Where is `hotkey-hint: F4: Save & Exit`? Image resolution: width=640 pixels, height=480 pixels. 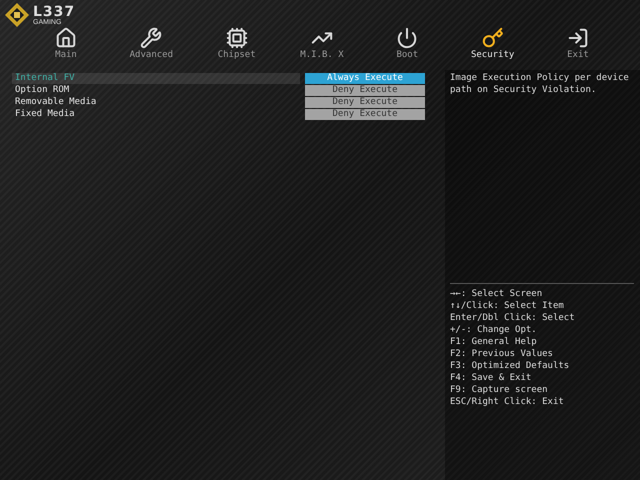
hotkey-hint: F4: Save & Exit is located at coordinates (491, 378).